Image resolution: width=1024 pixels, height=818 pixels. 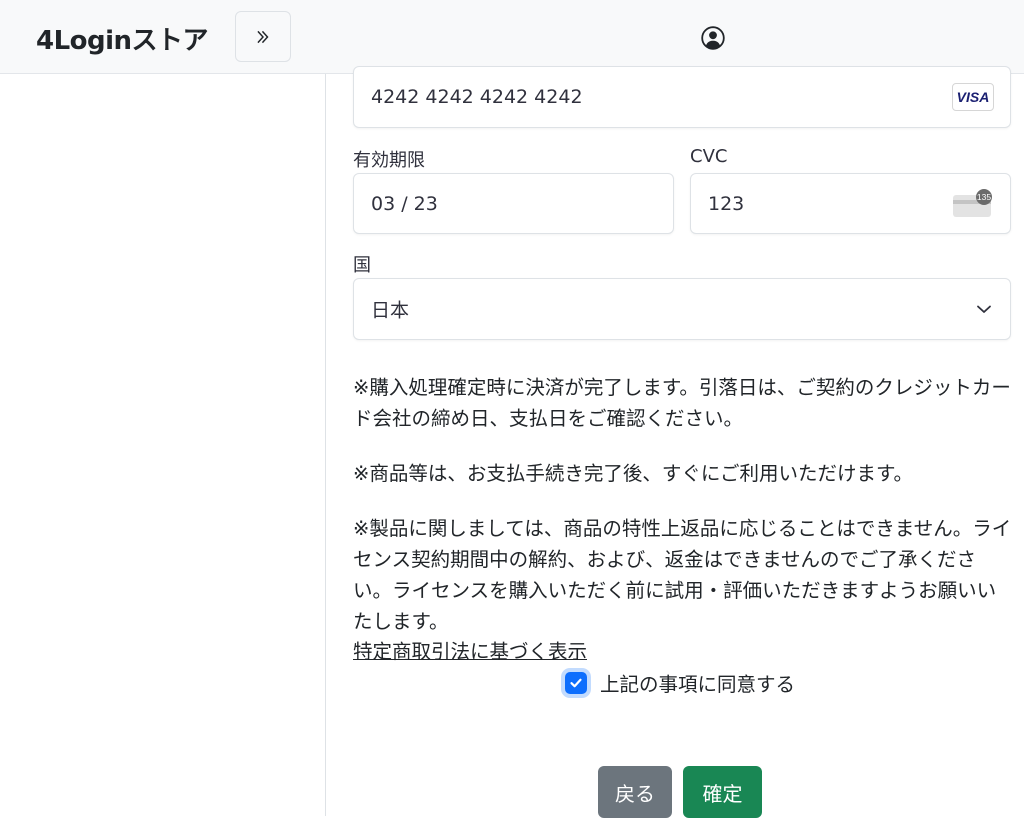 I want to click on agree-checkbox-row: 上記の事項に同意する, so click(x=678, y=682).